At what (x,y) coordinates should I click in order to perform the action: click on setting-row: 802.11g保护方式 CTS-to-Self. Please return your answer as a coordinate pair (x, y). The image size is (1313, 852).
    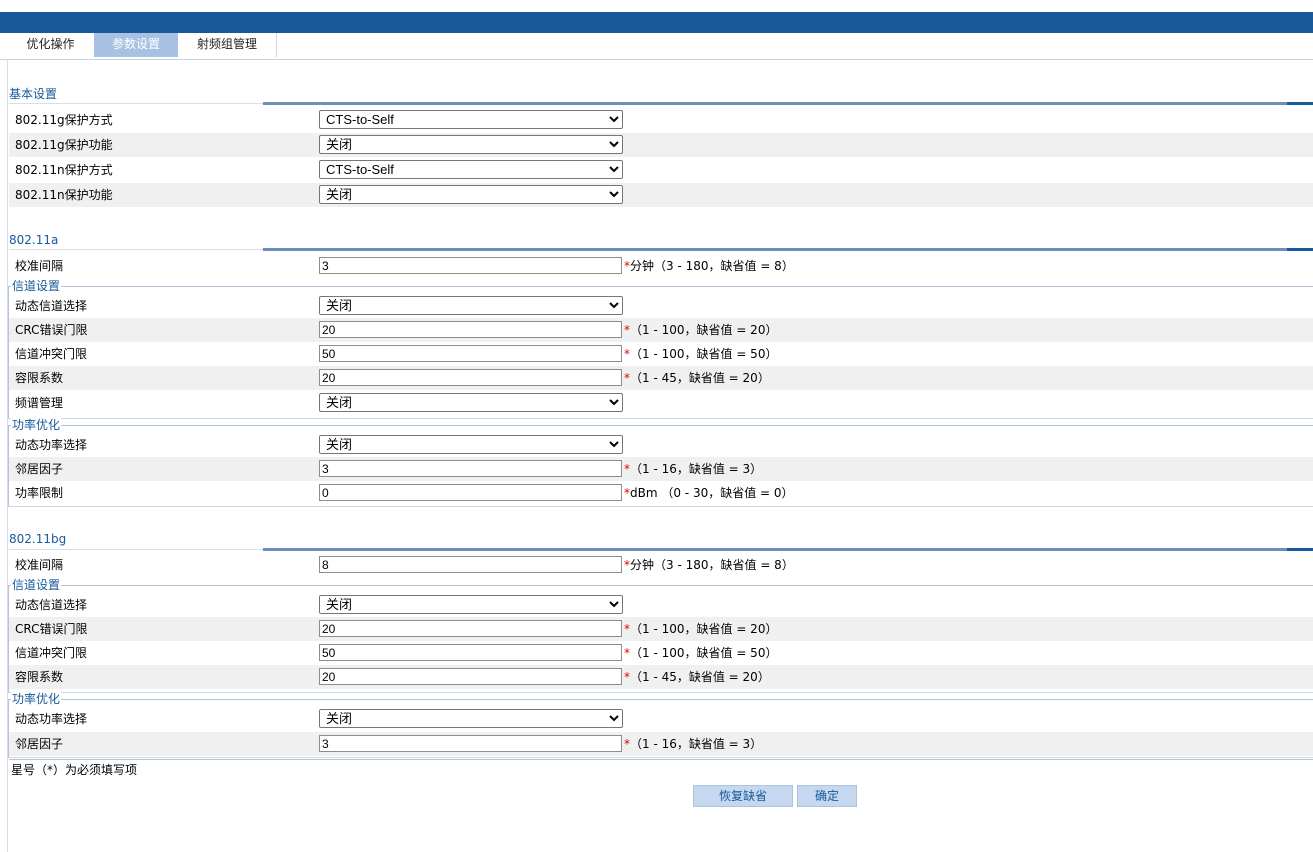
    Looking at the image, I should click on (661, 120).